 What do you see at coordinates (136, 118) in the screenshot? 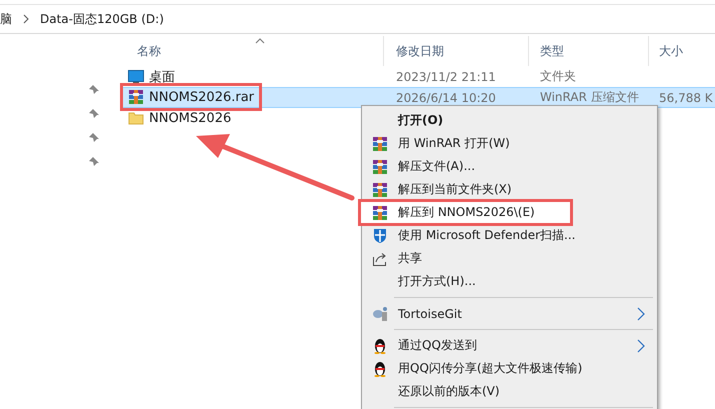
I see `folder-icon` at bounding box center [136, 118].